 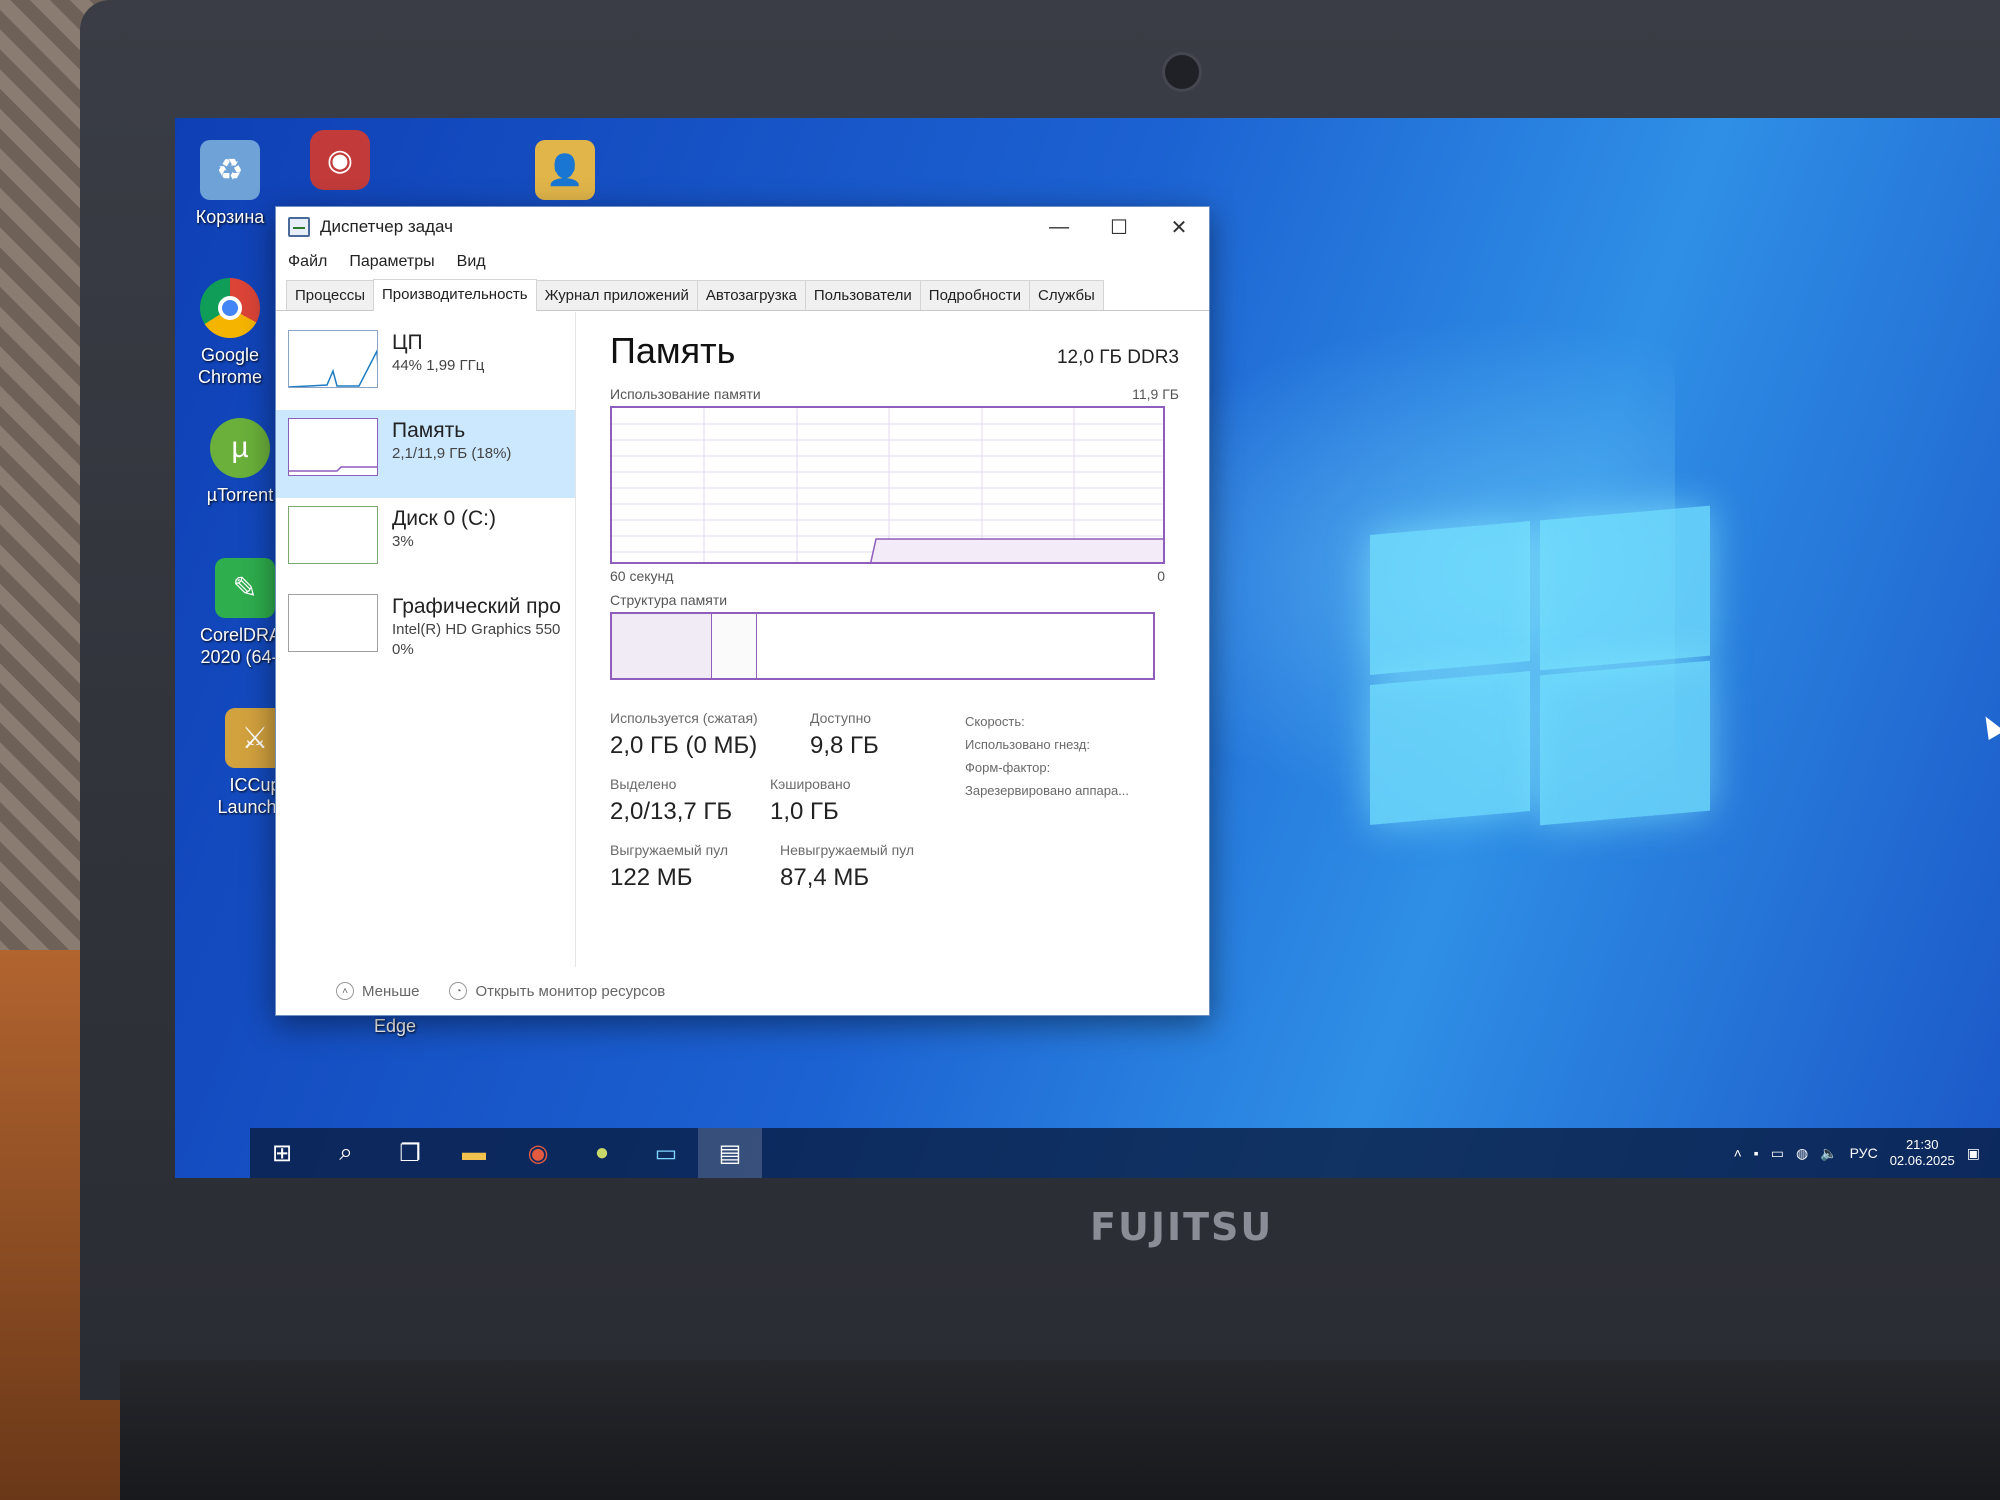 What do you see at coordinates (403, 649) in the screenshot?
I see `sidebar-gpu-usage: 0%` at bounding box center [403, 649].